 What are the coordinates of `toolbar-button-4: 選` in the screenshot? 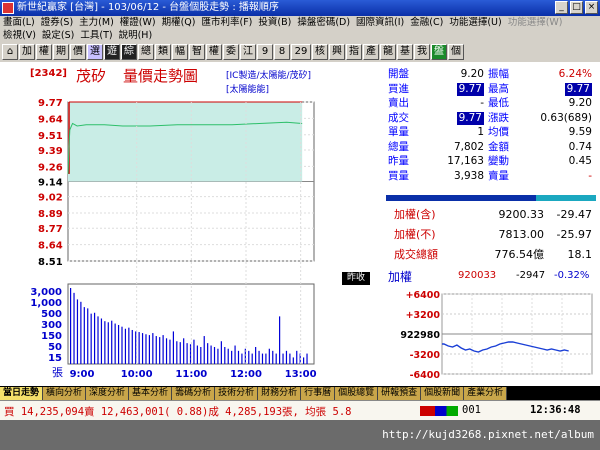 It's located at (95, 52).